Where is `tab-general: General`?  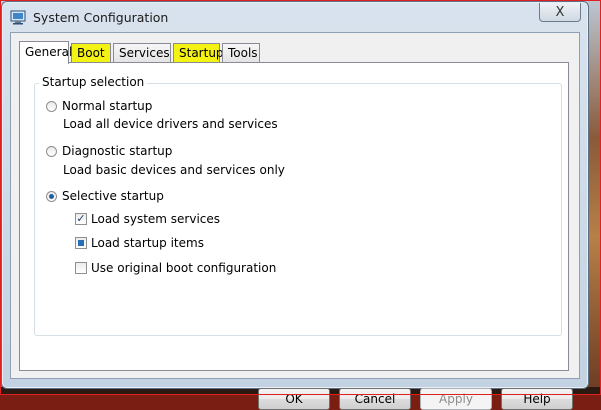
tab-general: General is located at coordinates (45, 52).